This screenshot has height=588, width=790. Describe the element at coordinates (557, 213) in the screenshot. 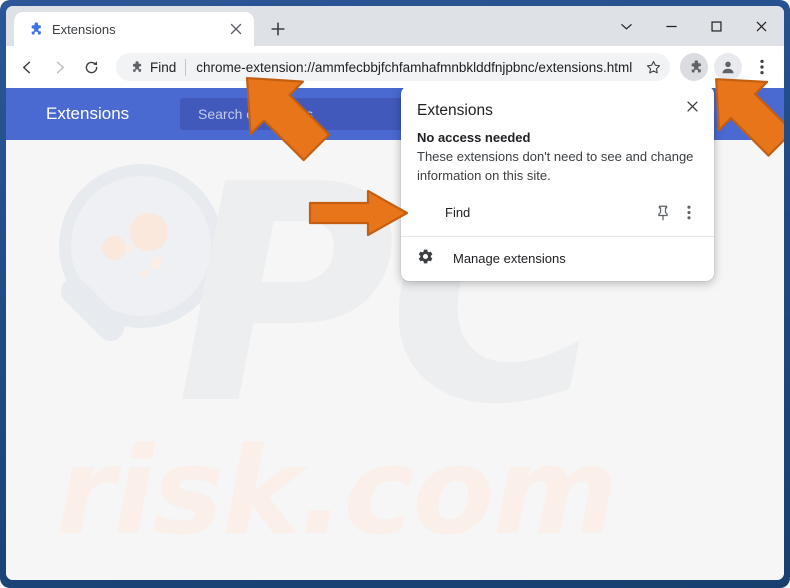

I see `extension-row-find: Find` at that location.